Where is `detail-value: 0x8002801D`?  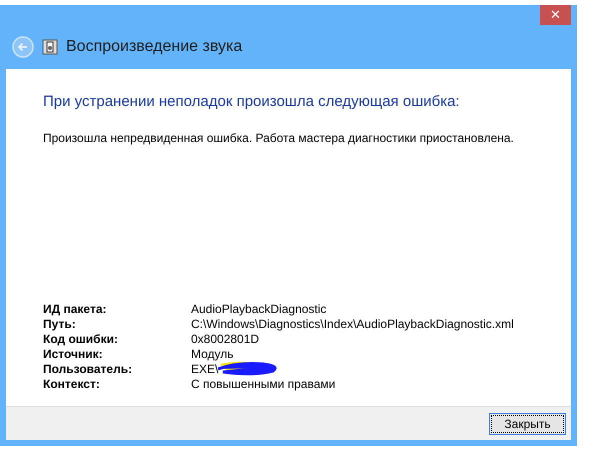
detail-value: 0x8002801D is located at coordinates (225, 339).